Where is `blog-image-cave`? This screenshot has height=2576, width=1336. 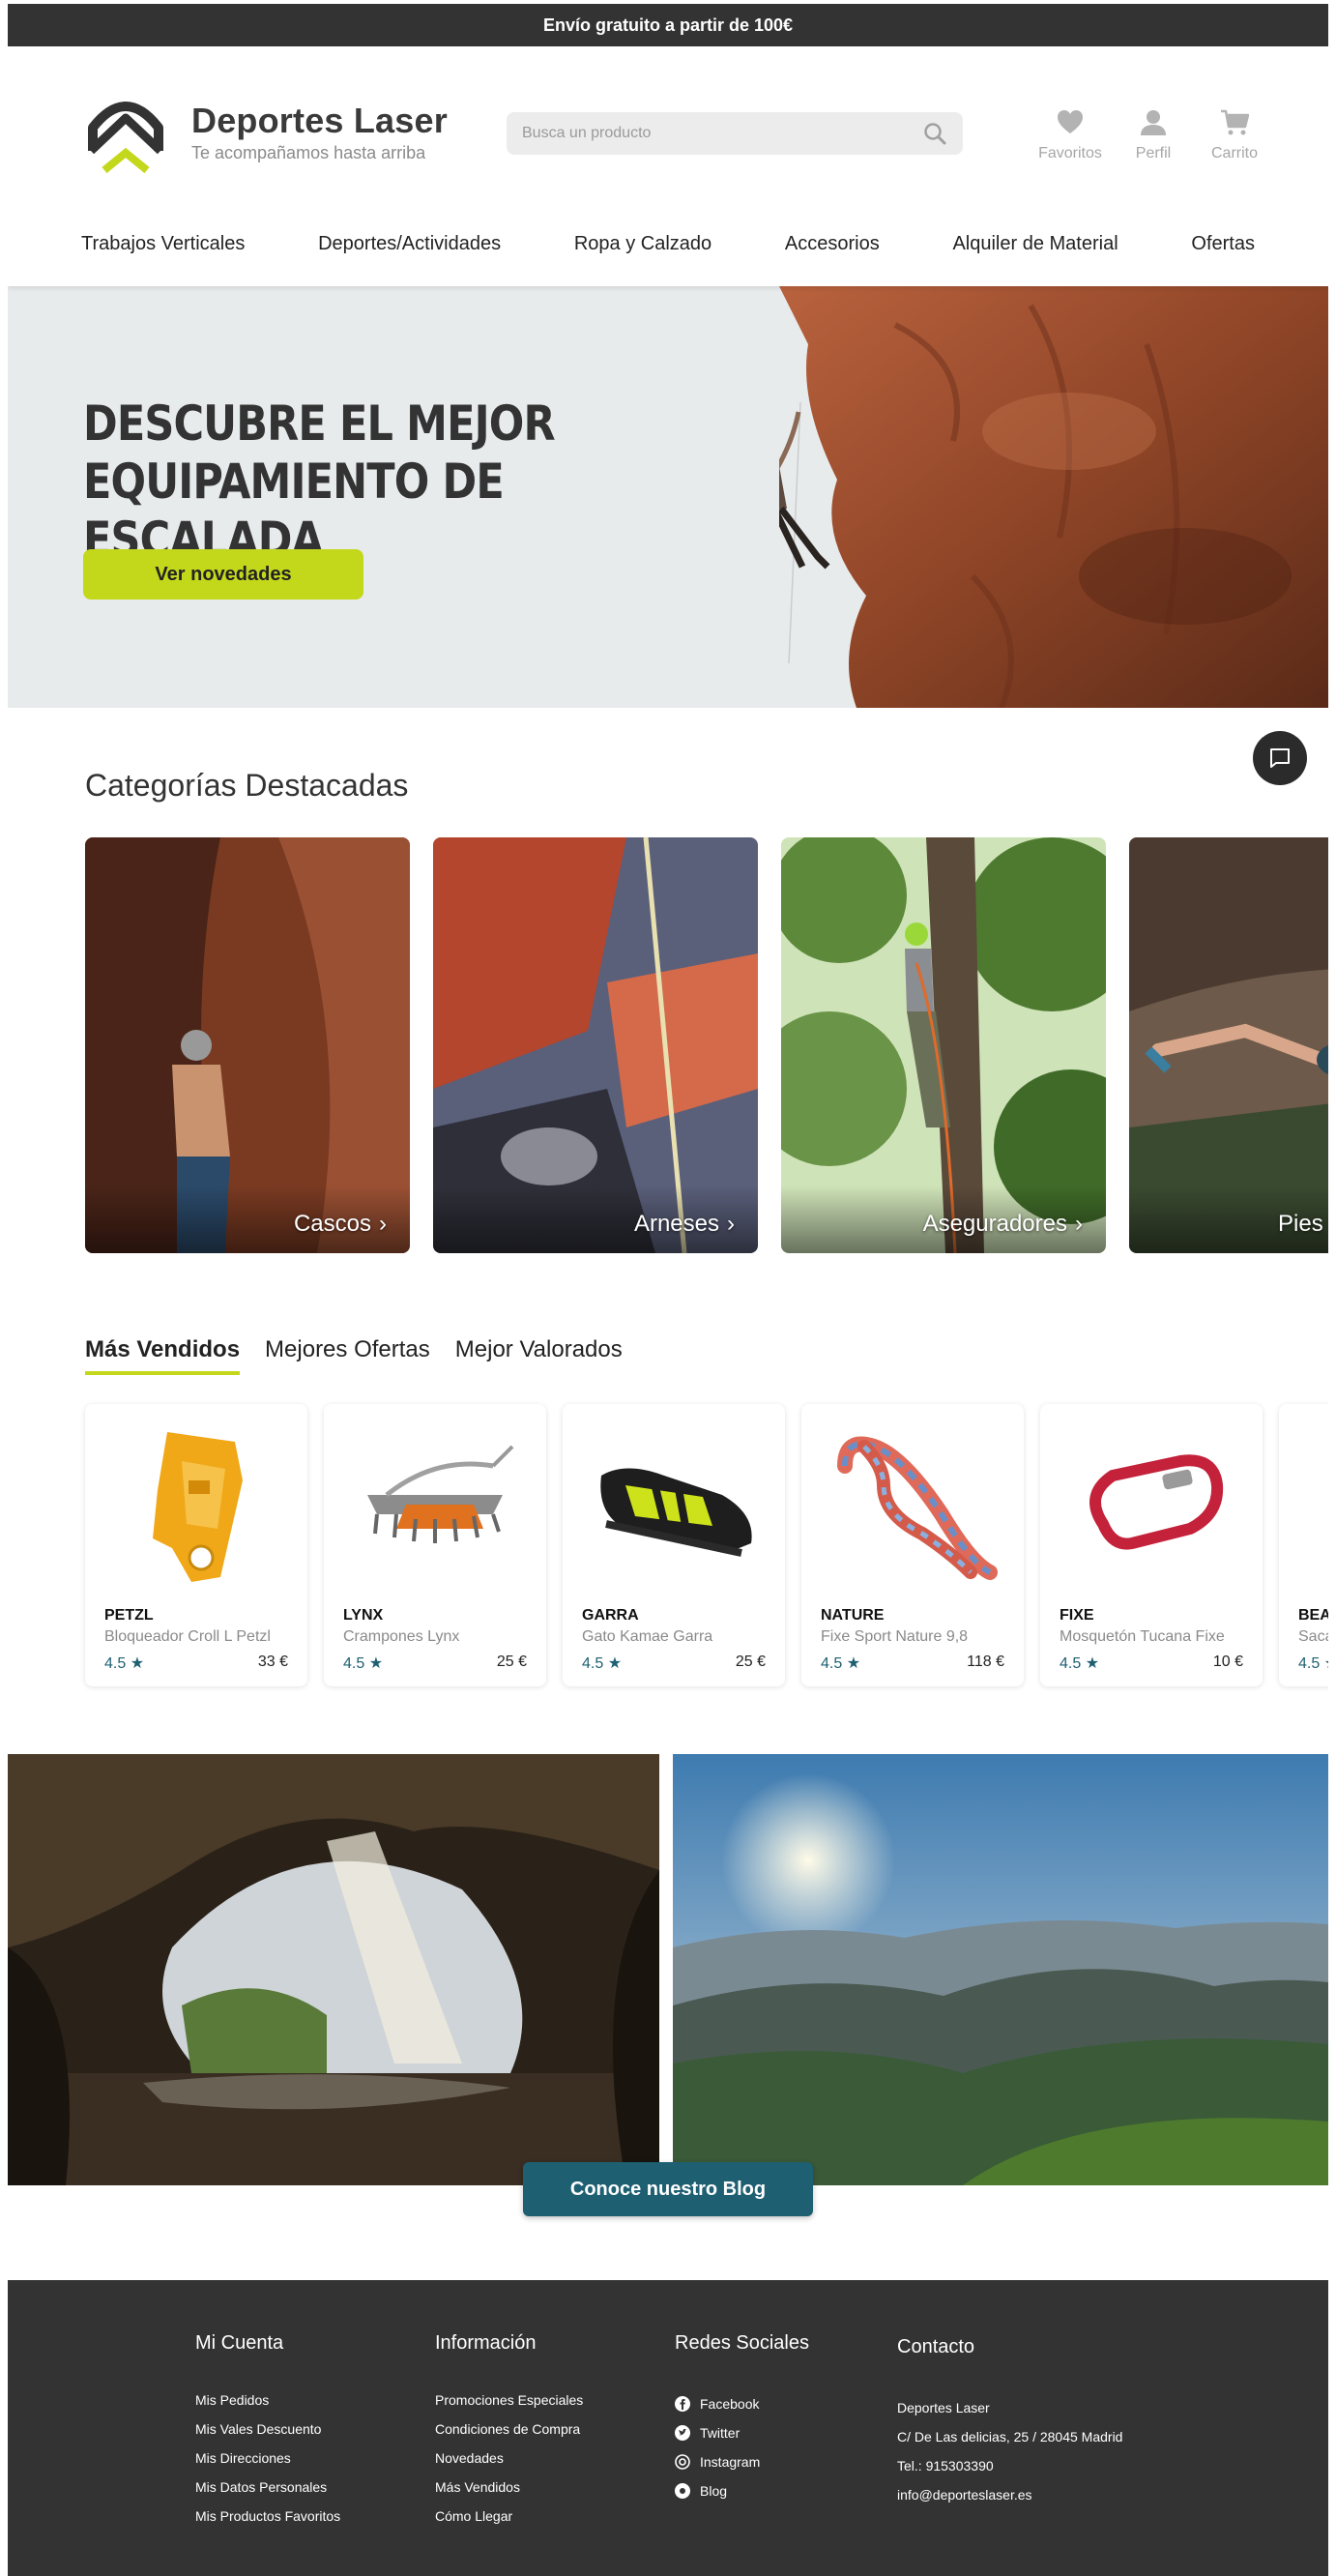 blog-image-cave is located at coordinates (333, 1969).